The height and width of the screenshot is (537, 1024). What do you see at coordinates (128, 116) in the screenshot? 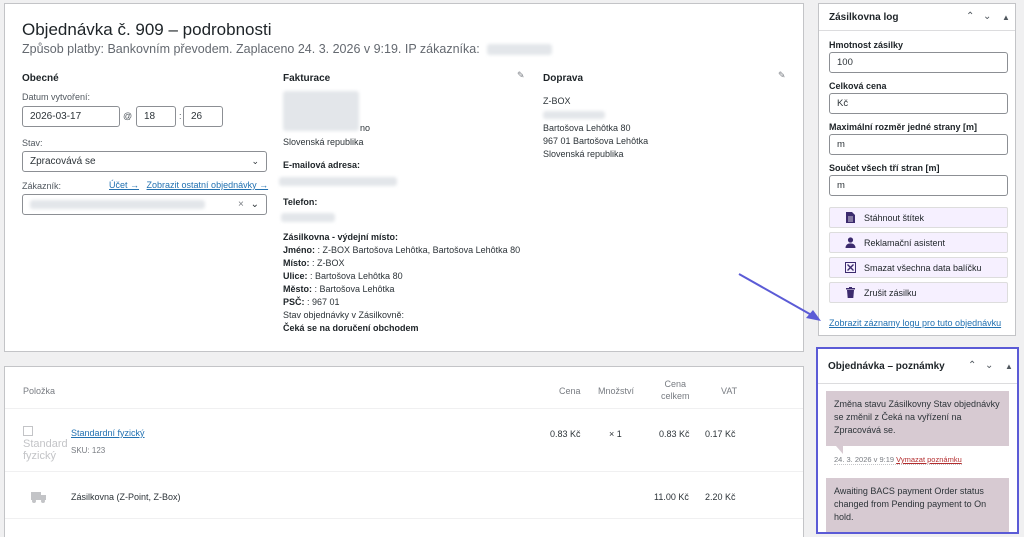
I see `at-sign: @` at bounding box center [128, 116].